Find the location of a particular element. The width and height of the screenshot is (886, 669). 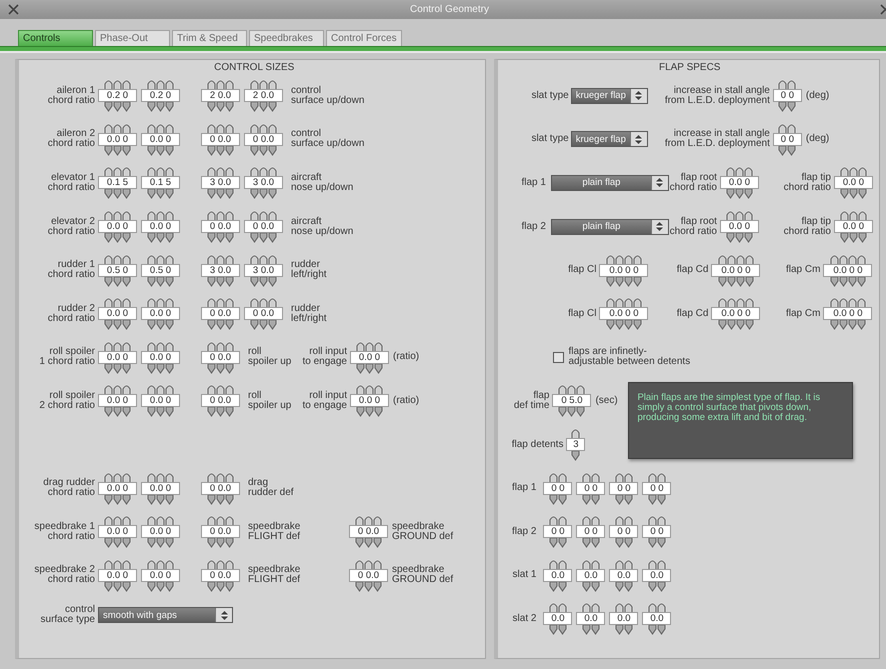

number-field: 0 5.0 is located at coordinates (572, 401).